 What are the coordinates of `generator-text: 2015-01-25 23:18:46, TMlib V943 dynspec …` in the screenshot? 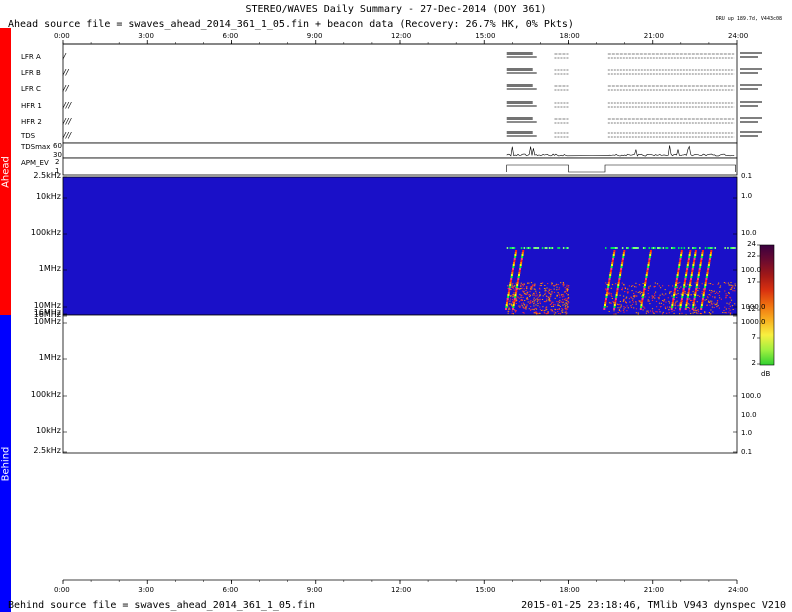 It's located at (653, 605).